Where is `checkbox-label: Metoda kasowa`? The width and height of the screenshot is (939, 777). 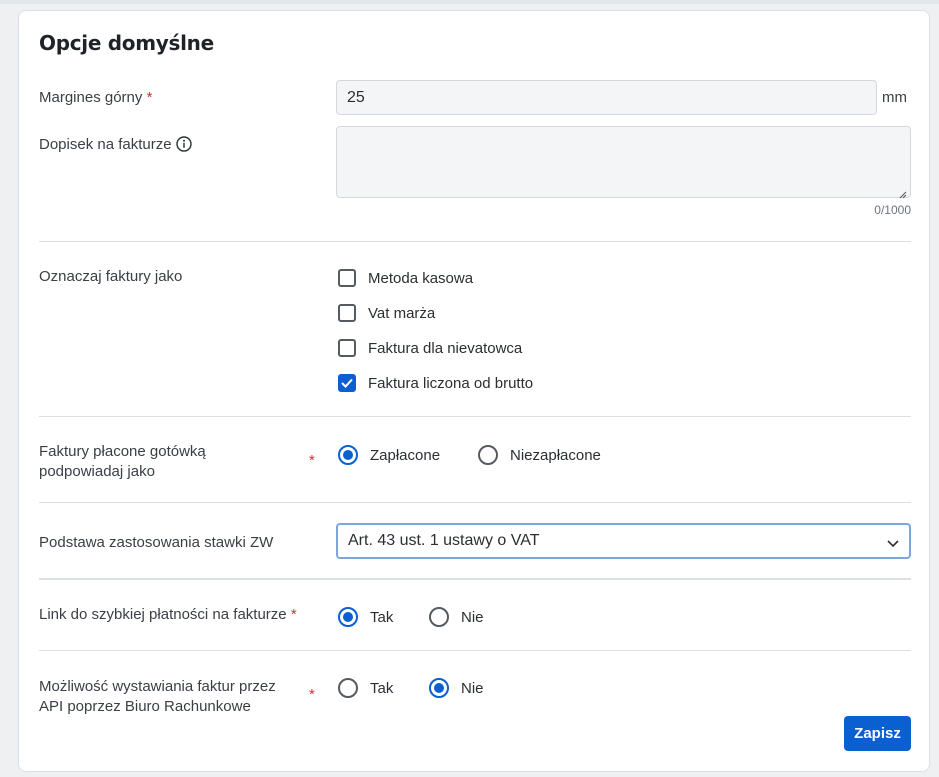
checkbox-label: Metoda kasowa is located at coordinates (421, 278).